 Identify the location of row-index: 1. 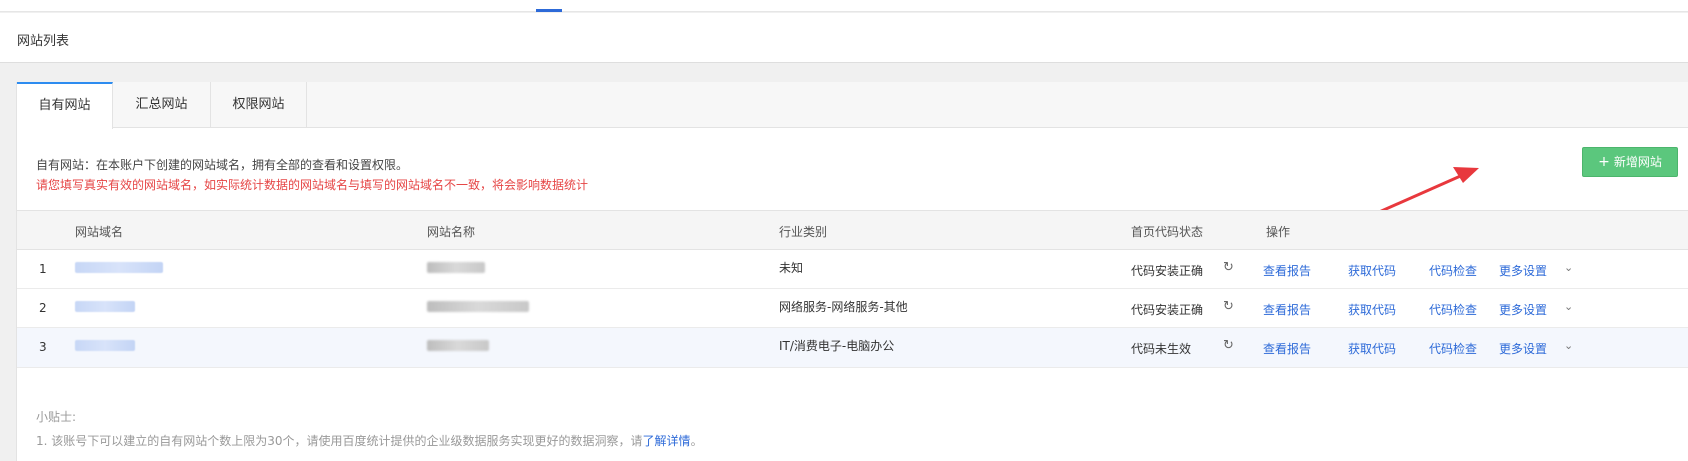
(43, 269).